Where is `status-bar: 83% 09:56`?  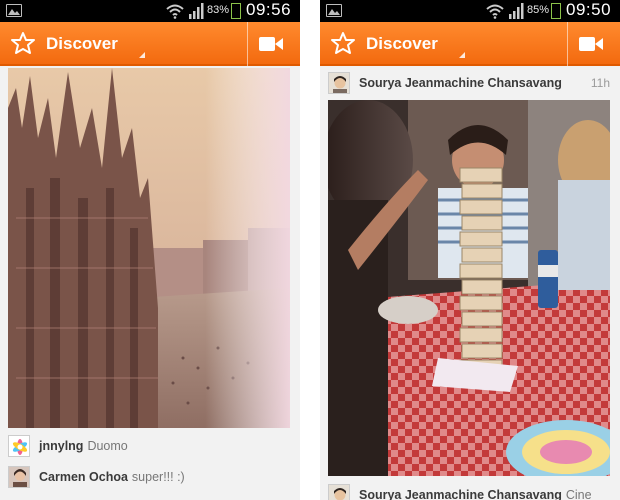 status-bar: 83% 09:56 is located at coordinates (150, 11).